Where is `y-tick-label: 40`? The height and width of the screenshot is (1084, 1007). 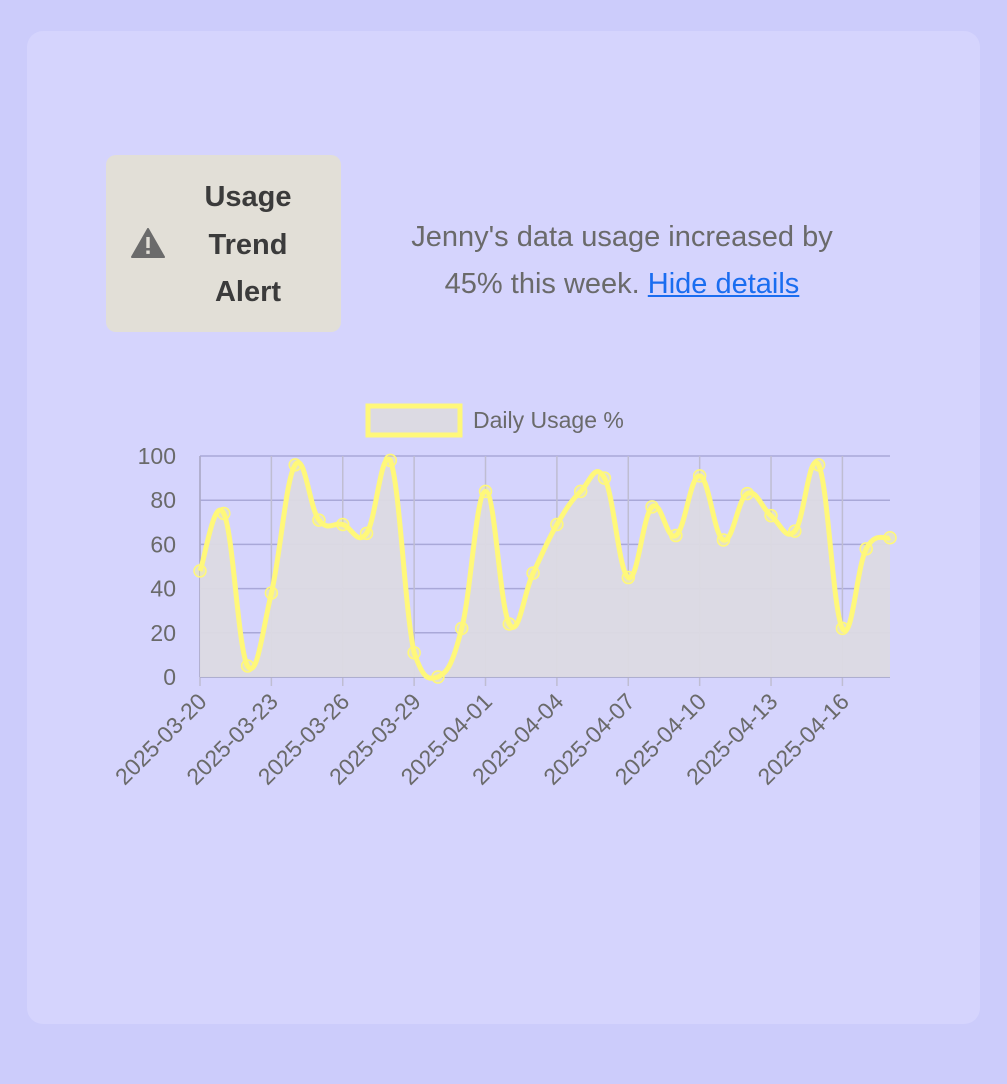
y-tick-label: 40 is located at coordinates (163, 589).